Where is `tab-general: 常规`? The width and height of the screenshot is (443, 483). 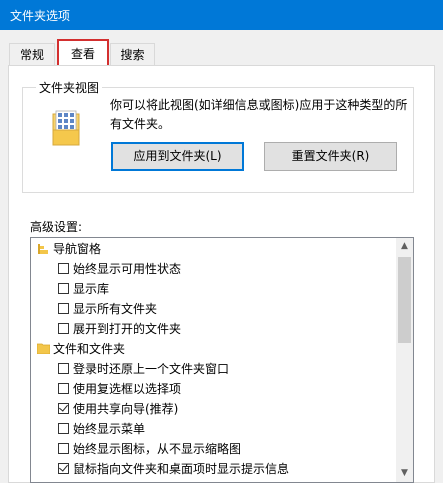 tab-general: 常规 is located at coordinates (32, 54).